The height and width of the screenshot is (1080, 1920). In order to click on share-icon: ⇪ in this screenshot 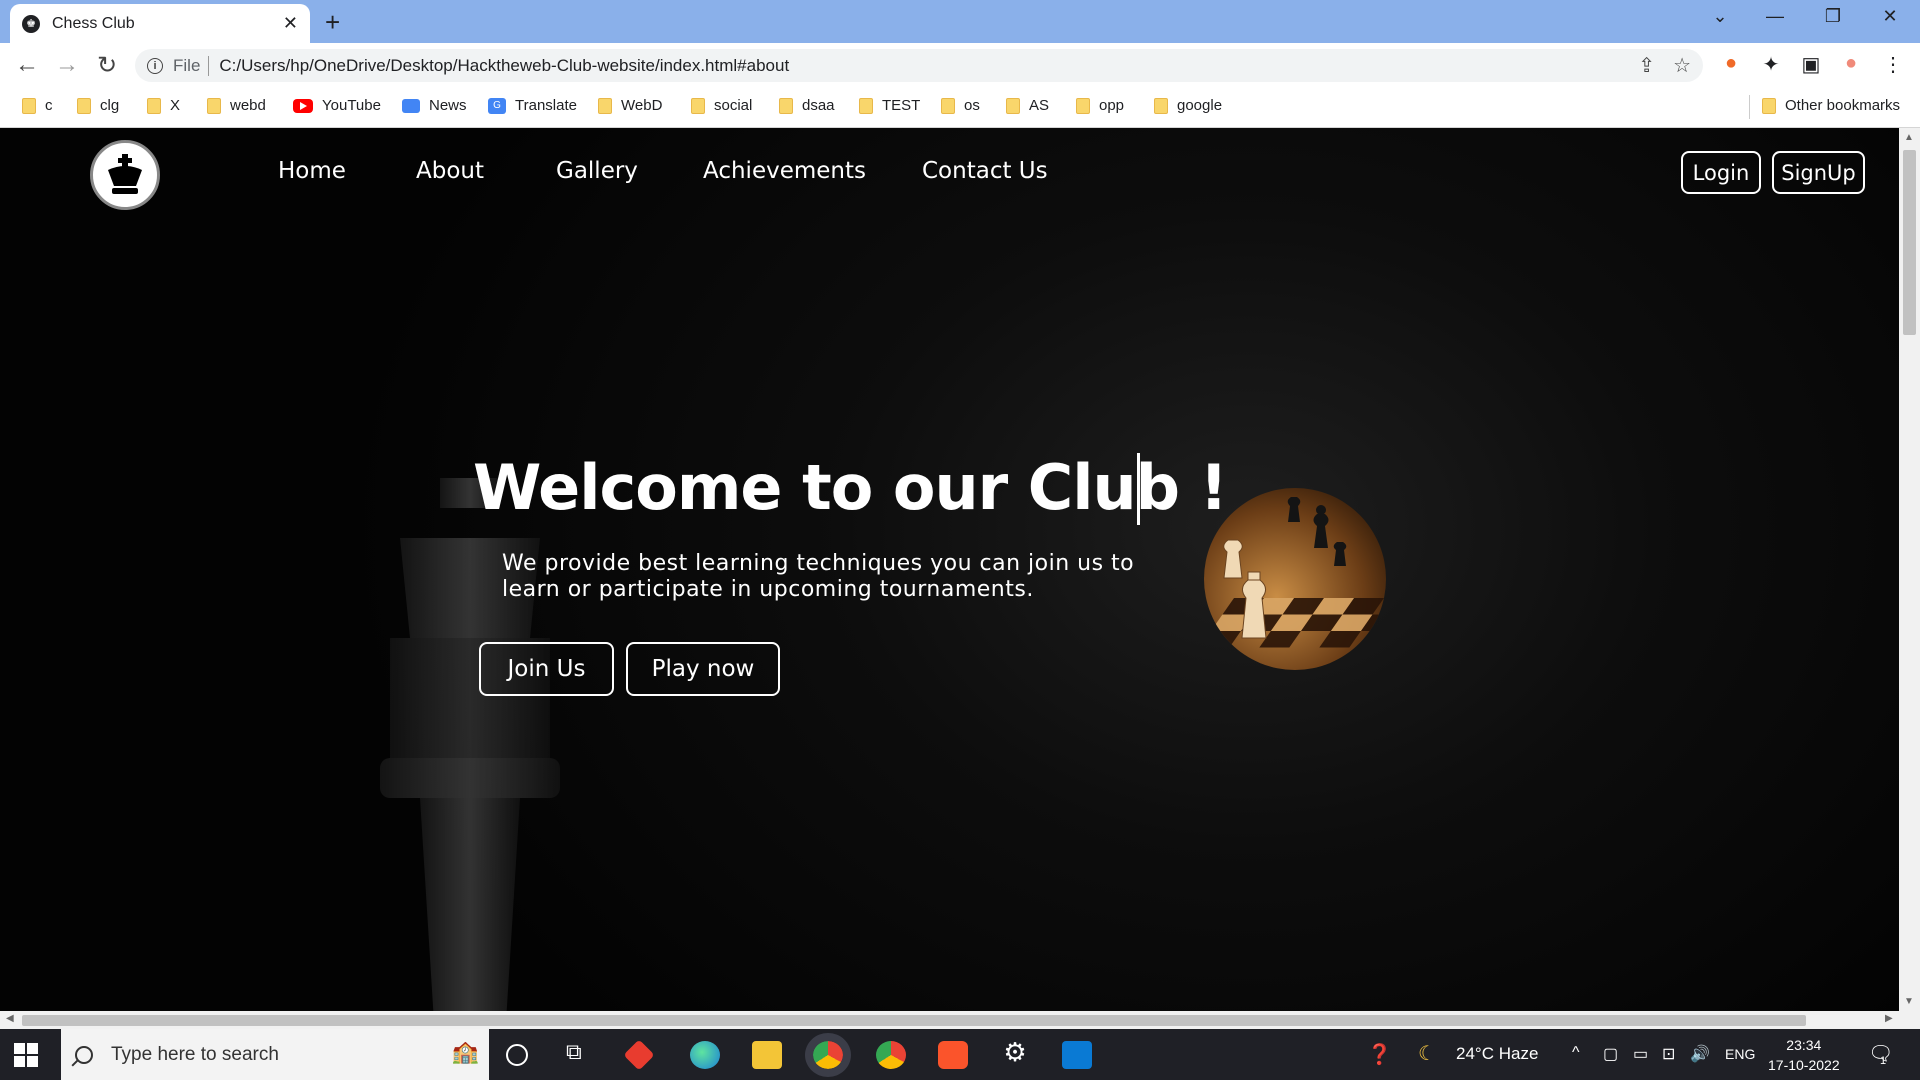, I will do `click(1646, 65)`.